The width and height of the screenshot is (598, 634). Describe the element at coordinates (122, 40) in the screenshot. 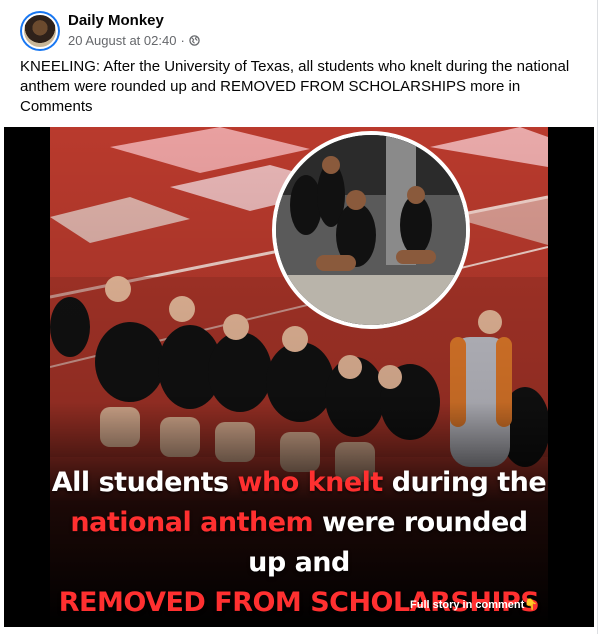

I see `timestamp: 20 August at 02:40` at that location.